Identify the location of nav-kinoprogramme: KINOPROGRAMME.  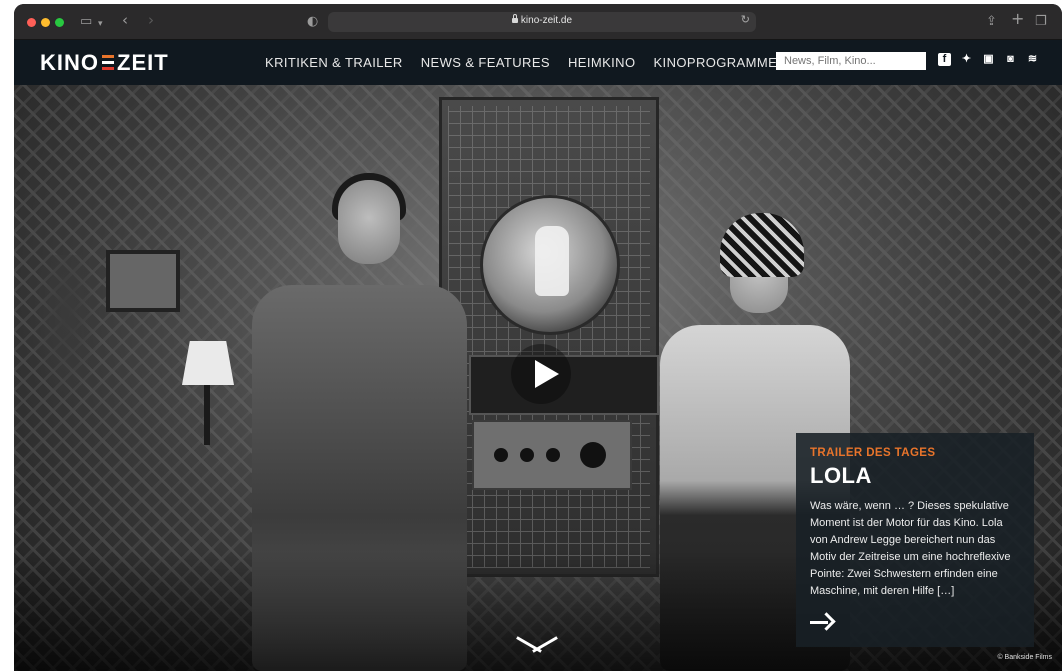
(715, 62).